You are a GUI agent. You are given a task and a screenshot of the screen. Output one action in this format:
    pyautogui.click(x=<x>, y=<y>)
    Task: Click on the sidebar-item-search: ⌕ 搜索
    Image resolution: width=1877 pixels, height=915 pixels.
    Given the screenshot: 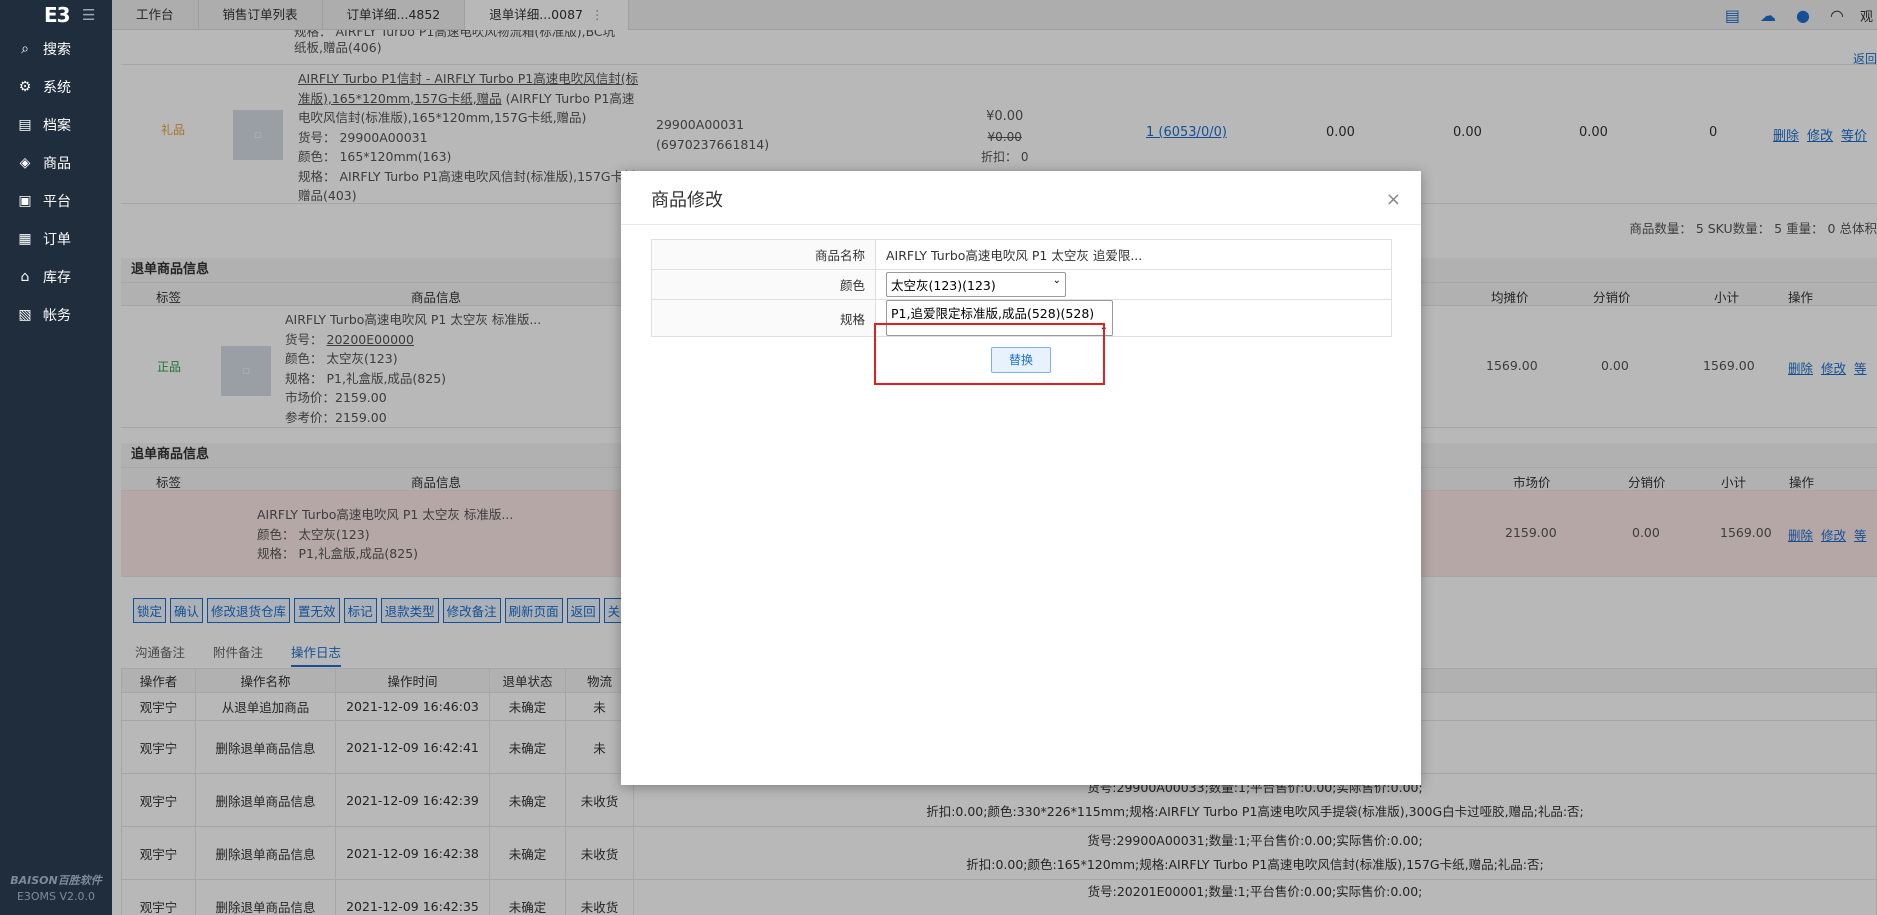 What is the action you would take?
    pyautogui.click(x=56, y=49)
    